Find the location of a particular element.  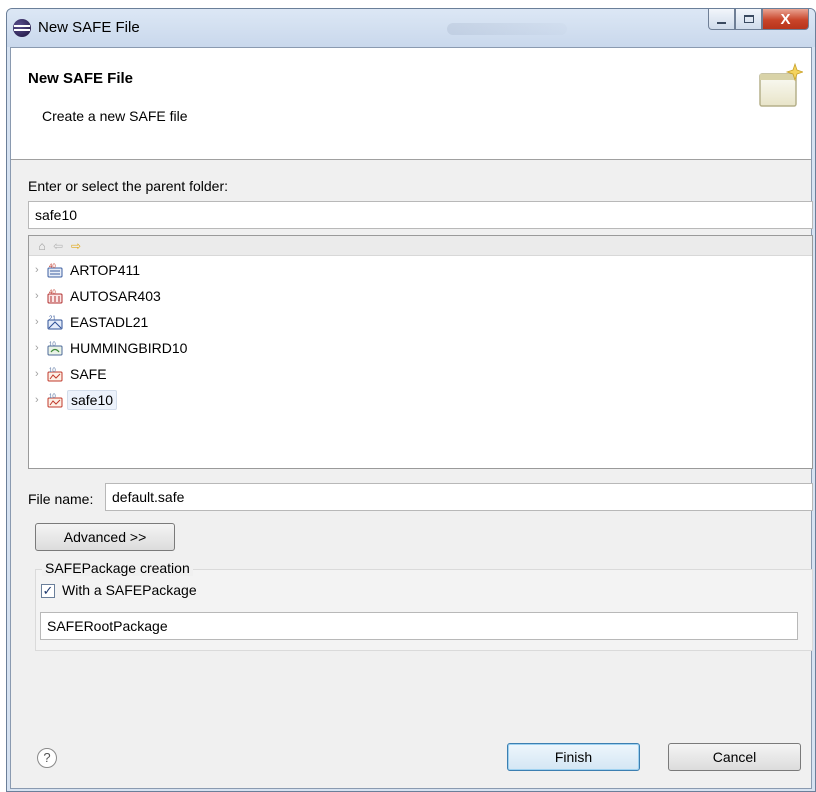

parent-folder-input is located at coordinates (420, 215).